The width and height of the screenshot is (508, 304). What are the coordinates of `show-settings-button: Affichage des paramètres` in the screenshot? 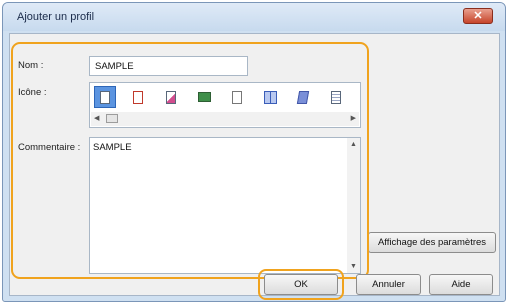 It's located at (432, 242).